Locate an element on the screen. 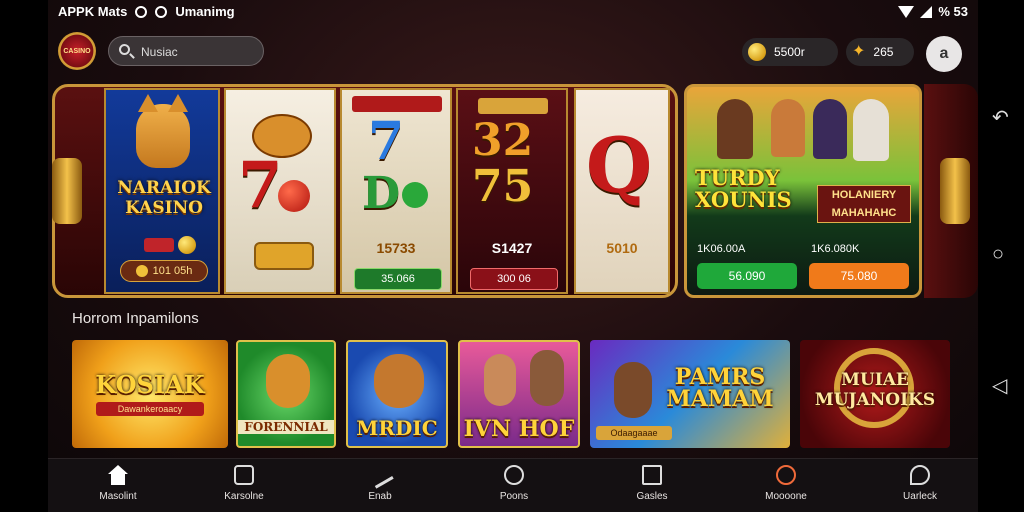 Image resolution: width=1024 pixels, height=512 pixels. nav-item-enab: Enab is located at coordinates (380, 481).